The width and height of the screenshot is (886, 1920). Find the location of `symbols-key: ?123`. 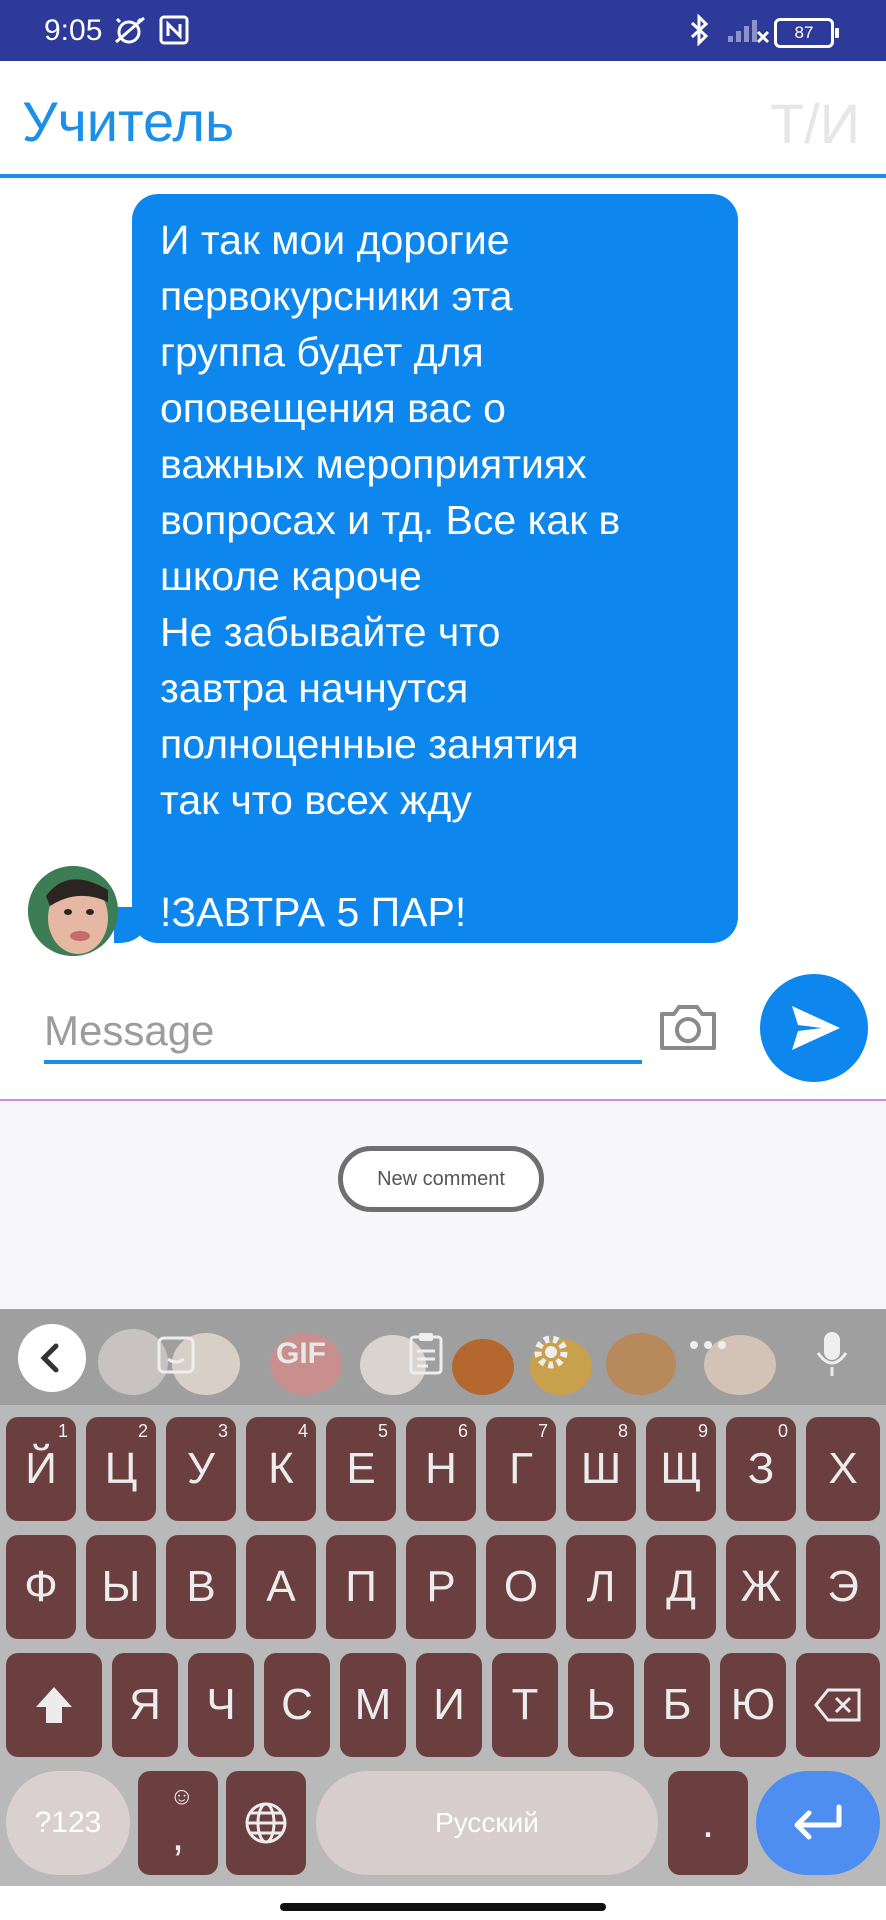

symbols-key: ?123 is located at coordinates (68, 1823).